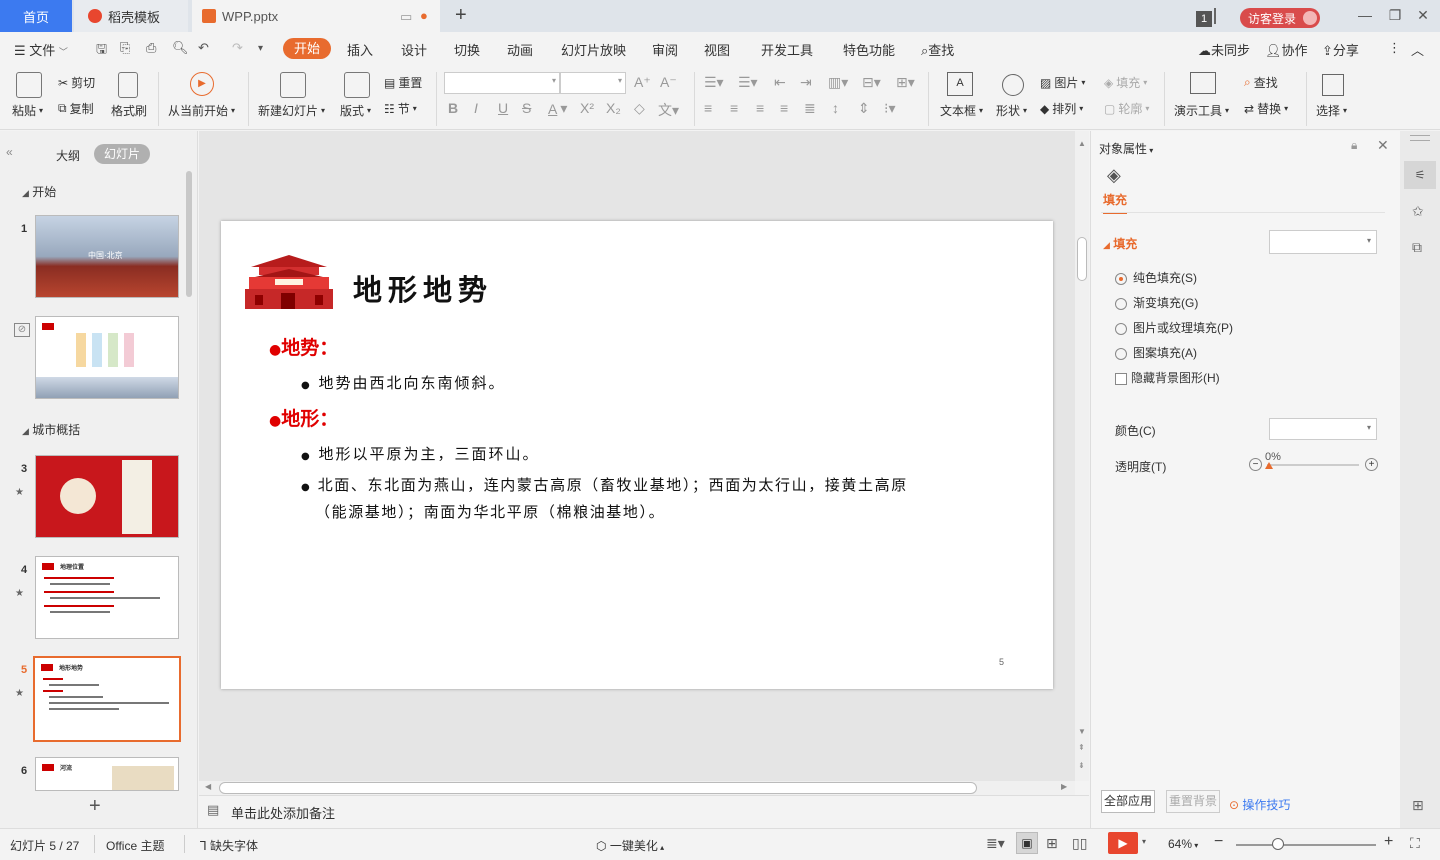 The image size is (1440, 860). I want to click on zoom-out-icon: −, so click(1218, 842).